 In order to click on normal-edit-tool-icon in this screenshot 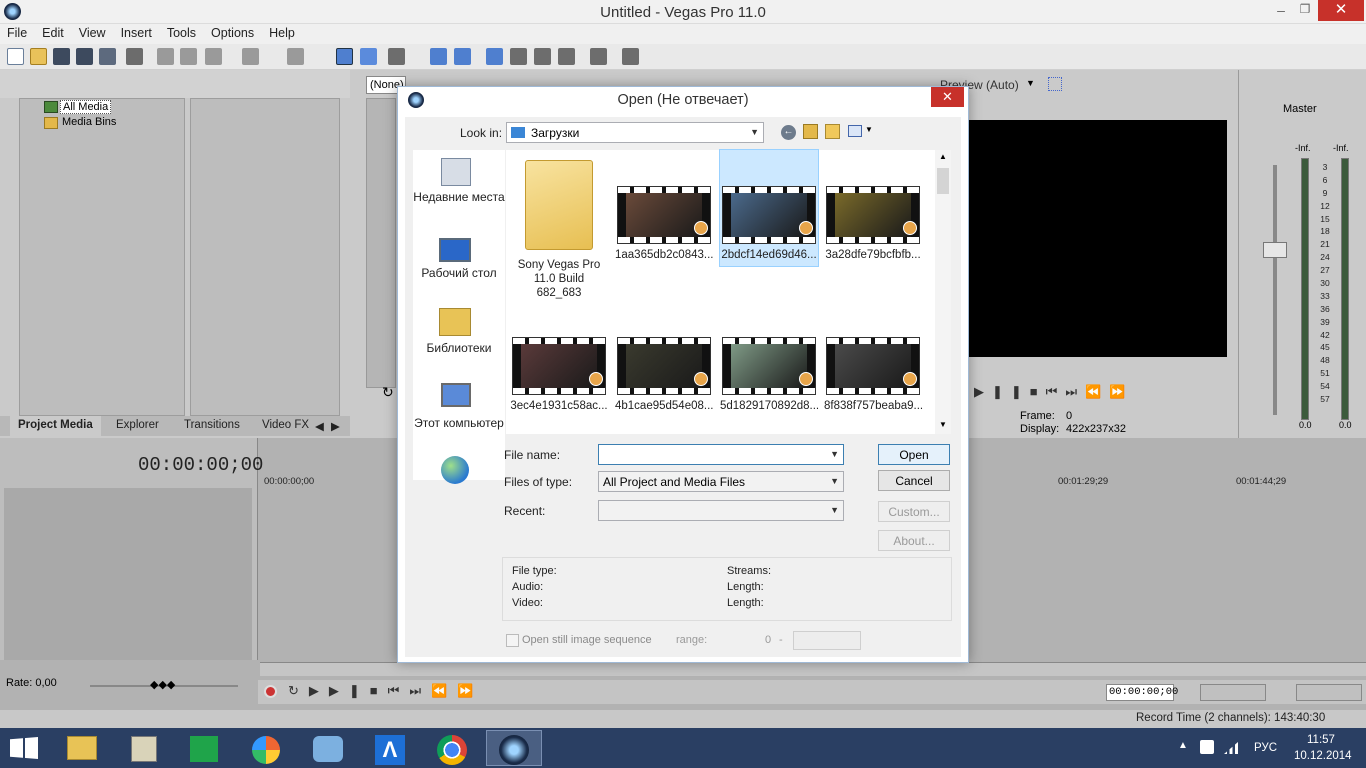, I will do `click(344, 56)`.